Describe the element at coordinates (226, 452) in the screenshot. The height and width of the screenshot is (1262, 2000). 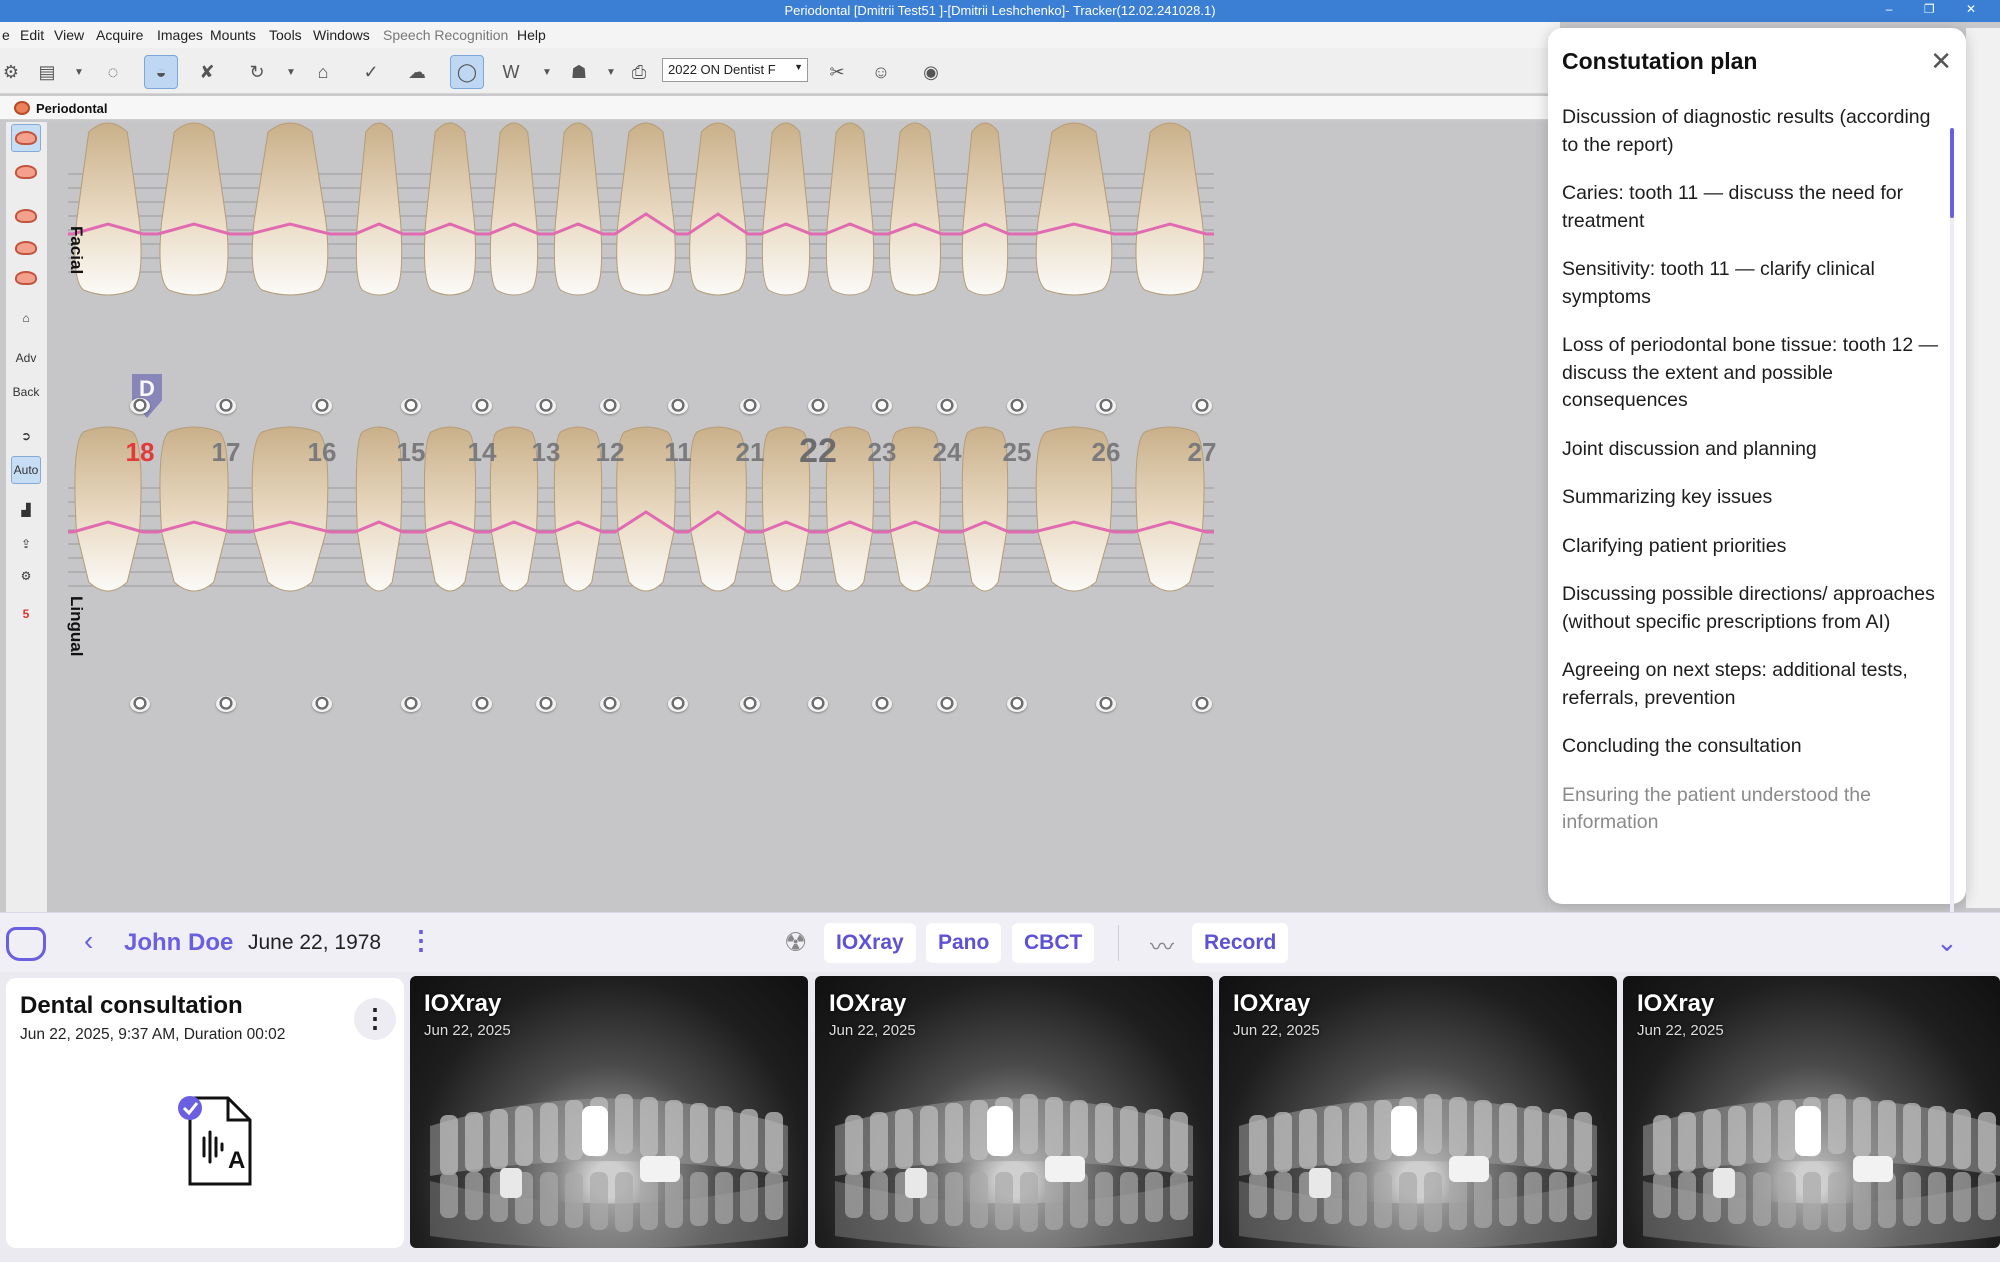
I see `tooth-number-17: 17` at that location.